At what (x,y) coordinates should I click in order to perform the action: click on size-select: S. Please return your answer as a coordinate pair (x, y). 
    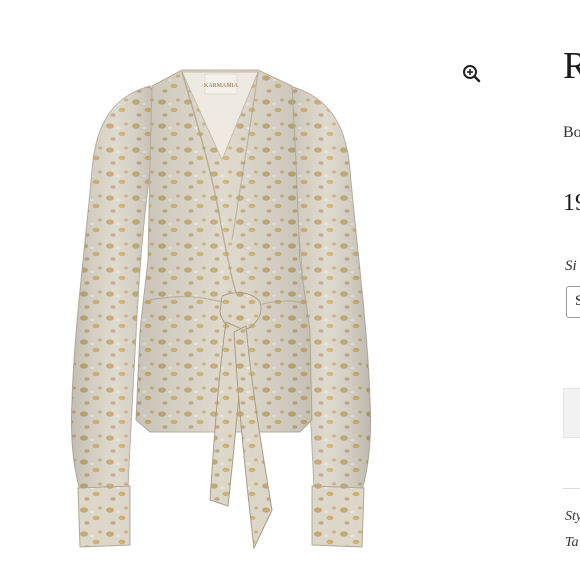
    Looking at the image, I should click on (573, 302).